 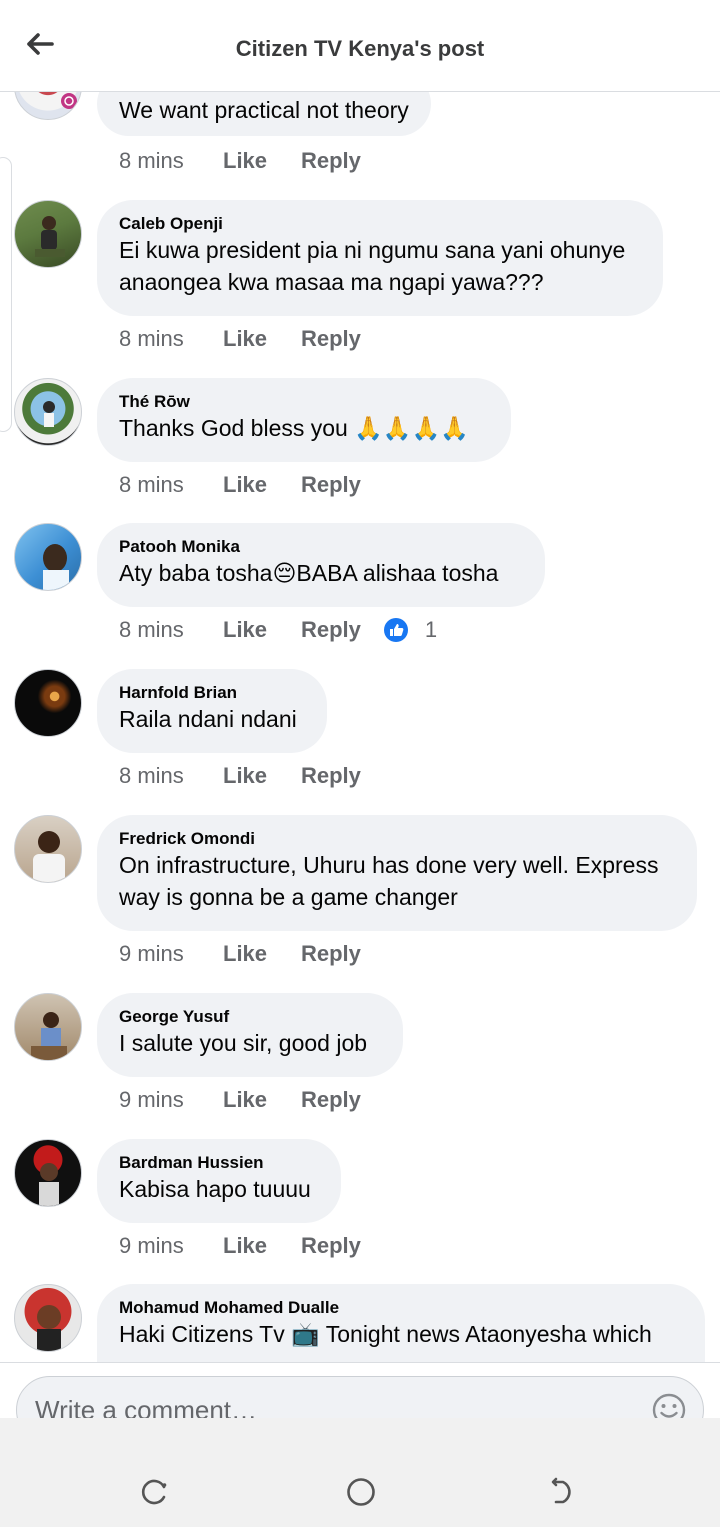 What do you see at coordinates (208, 719) in the screenshot?
I see `comment-text: Raila ndani ndani` at bounding box center [208, 719].